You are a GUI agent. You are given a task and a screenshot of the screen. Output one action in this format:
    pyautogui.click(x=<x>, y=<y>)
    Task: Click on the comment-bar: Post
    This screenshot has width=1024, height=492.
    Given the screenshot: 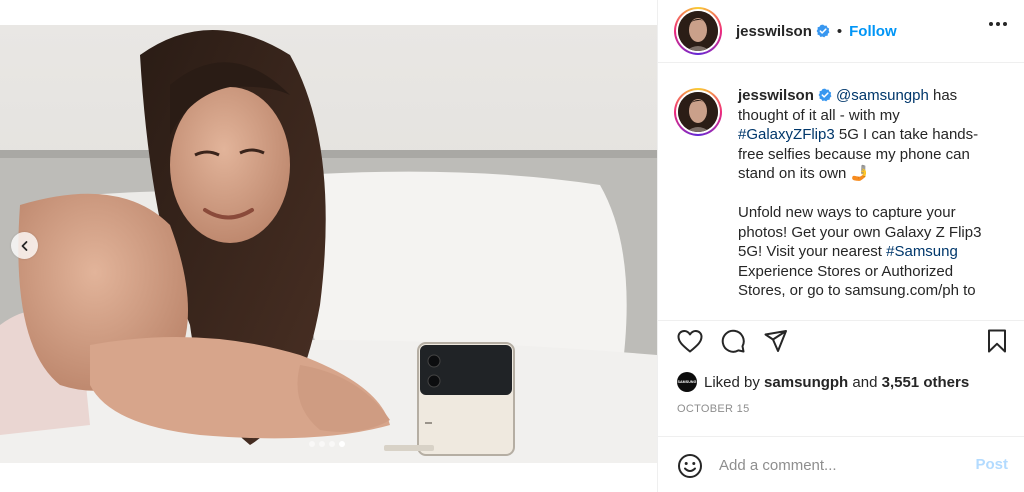 What is the action you would take?
    pyautogui.click(x=841, y=464)
    